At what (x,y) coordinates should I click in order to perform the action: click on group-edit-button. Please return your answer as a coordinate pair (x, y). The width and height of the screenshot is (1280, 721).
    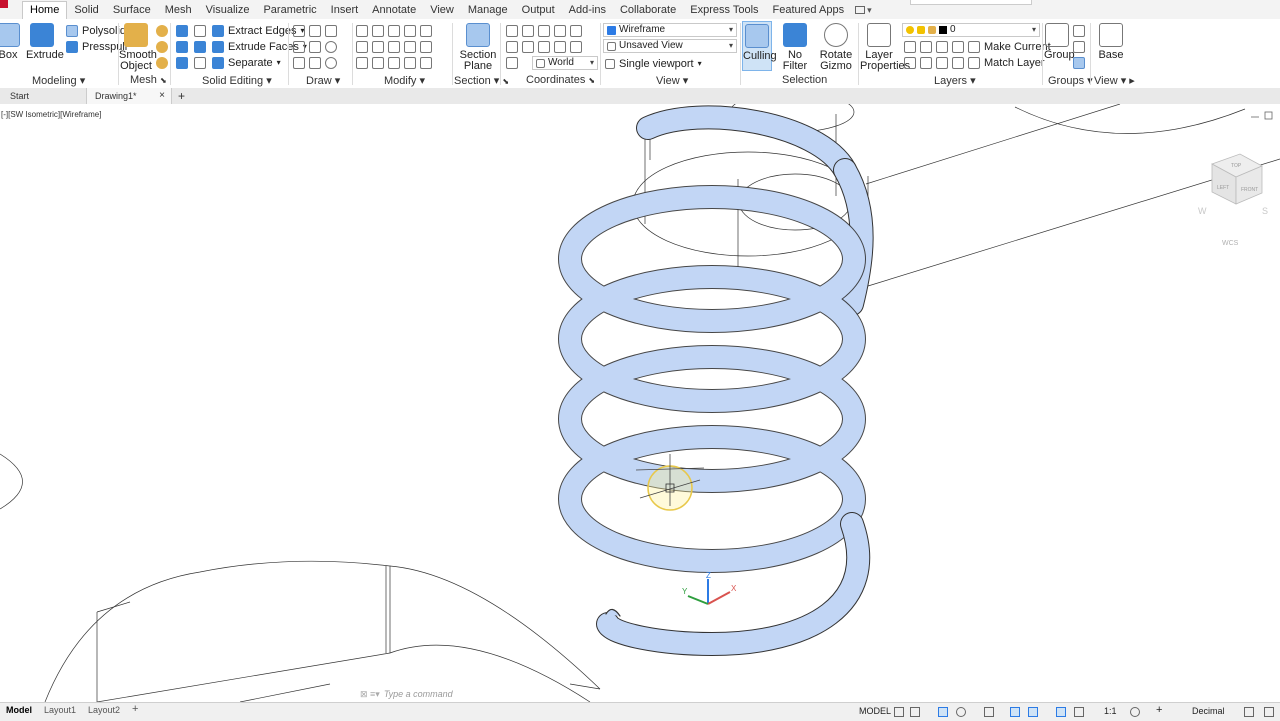
    Looking at the image, I should click on (1079, 46).